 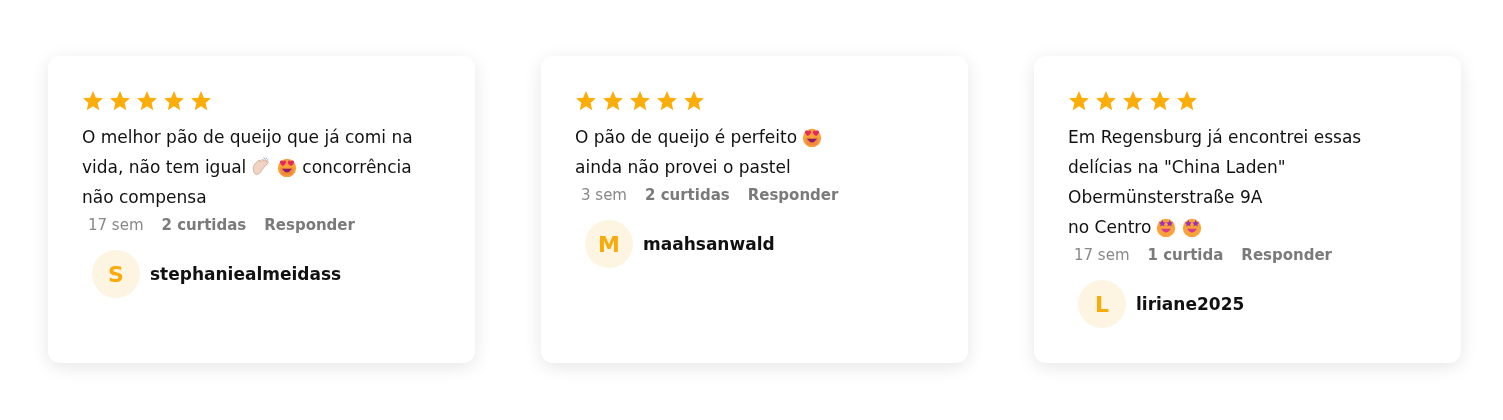 What do you see at coordinates (164, 167) in the screenshot?
I see `comment-text: vida, não tem igual` at bounding box center [164, 167].